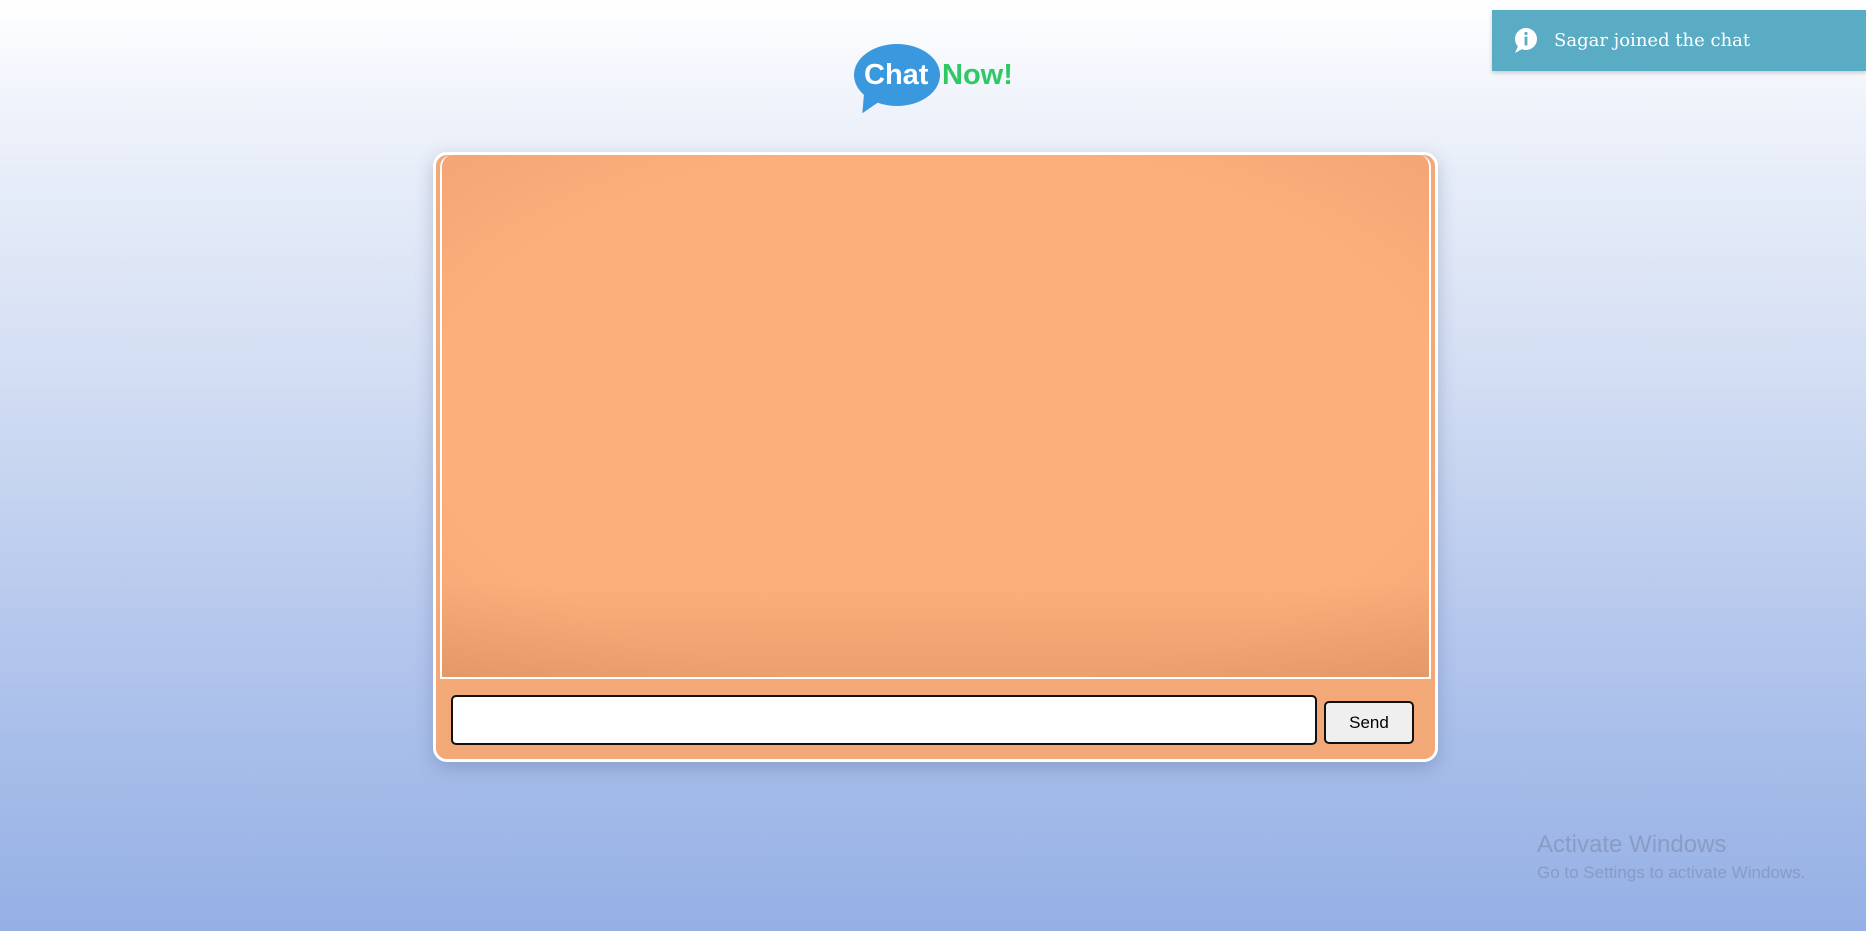 The image size is (1866, 931). Describe the element at coordinates (1652, 40) in the screenshot. I see `toast-message: Sagar joined the chat` at that location.